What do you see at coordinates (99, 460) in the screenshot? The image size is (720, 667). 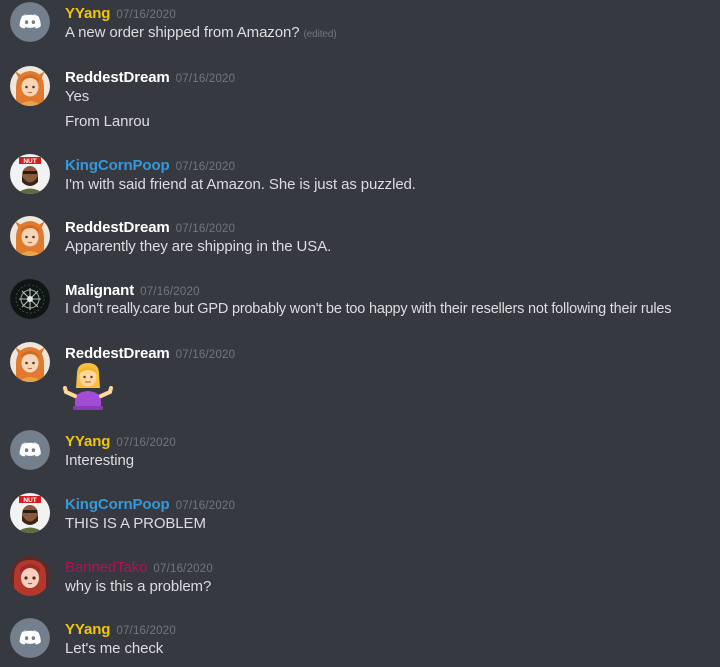 I see `message-text: Interesting` at bounding box center [99, 460].